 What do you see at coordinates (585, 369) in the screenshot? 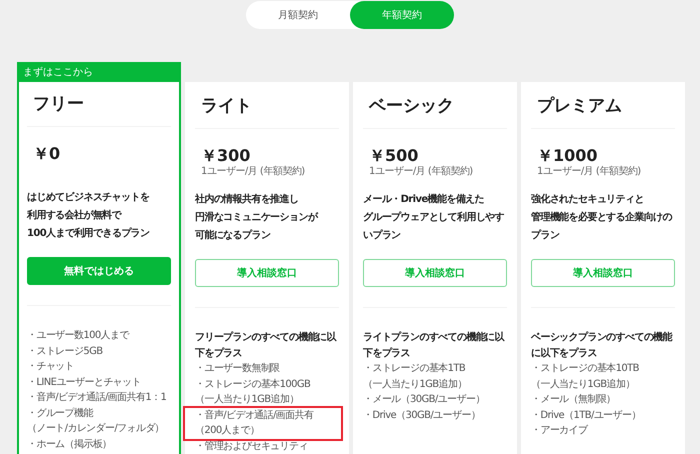
I see `feature-item: ・ストレージの基本10TB` at bounding box center [585, 369].